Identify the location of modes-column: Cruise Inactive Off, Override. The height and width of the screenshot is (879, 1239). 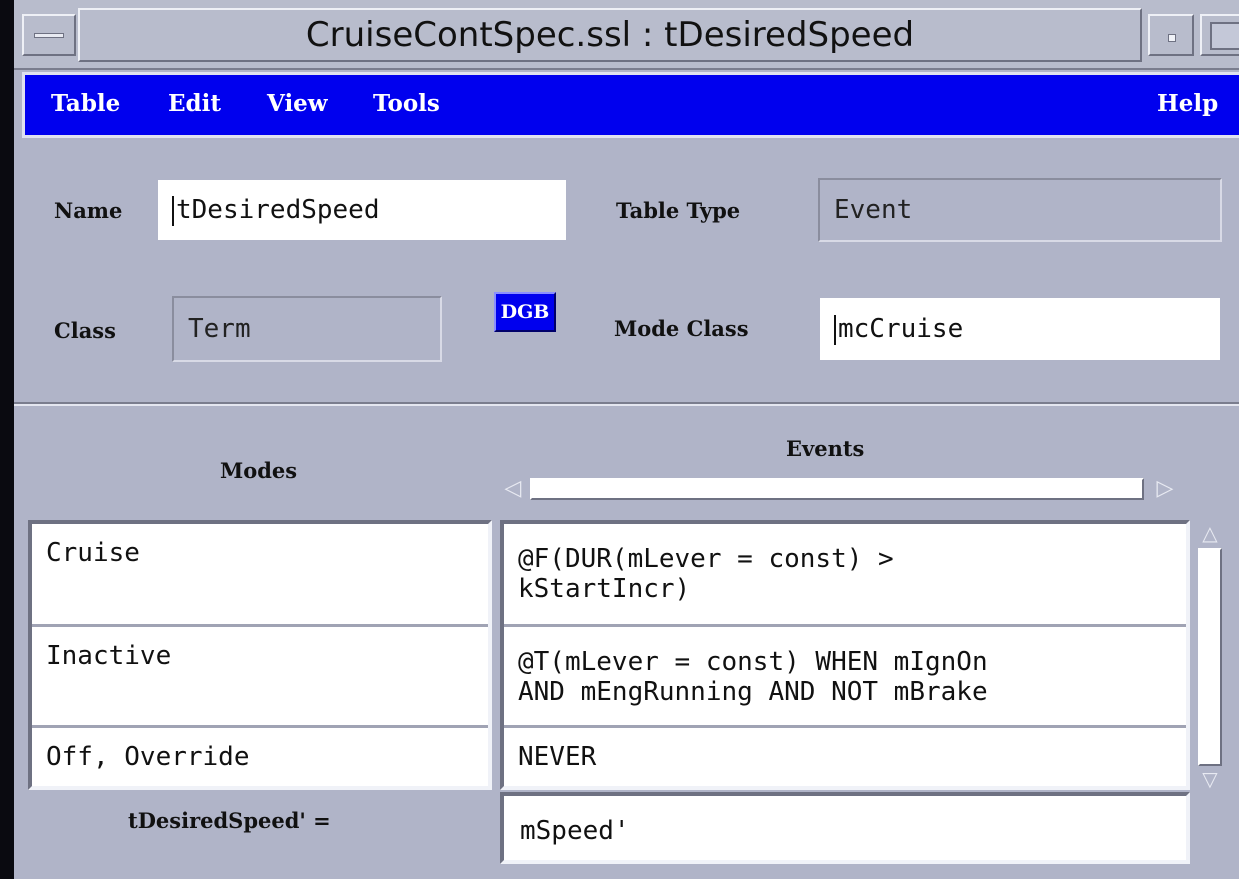
(260, 655).